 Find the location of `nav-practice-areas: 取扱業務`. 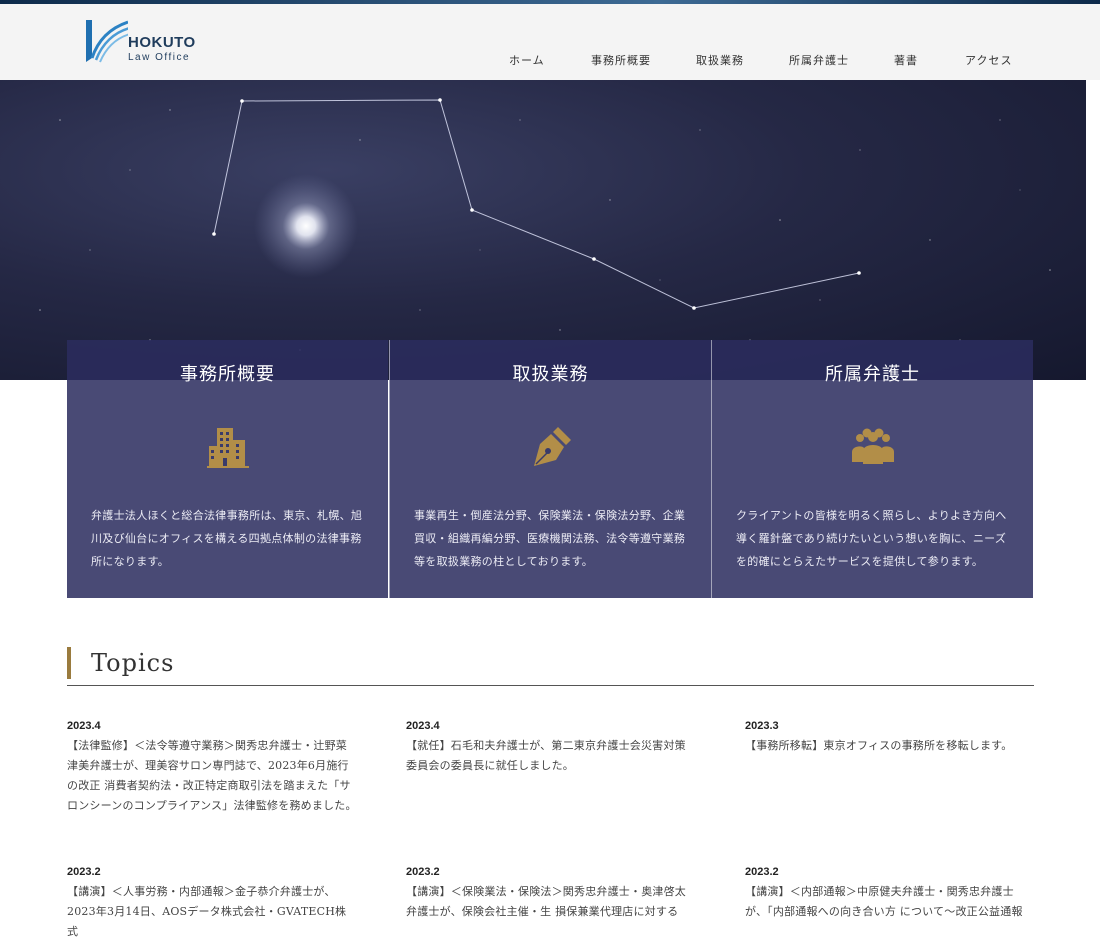

nav-practice-areas: 取扱業務 is located at coordinates (720, 60).